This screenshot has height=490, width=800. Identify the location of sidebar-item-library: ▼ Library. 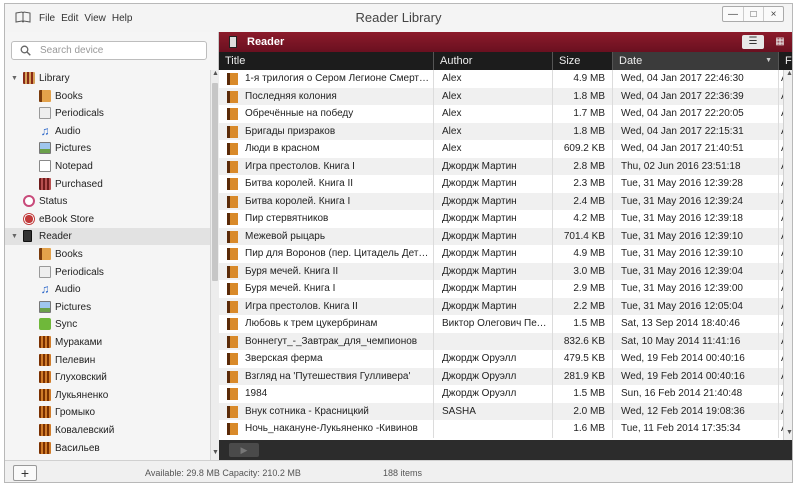
(107, 78).